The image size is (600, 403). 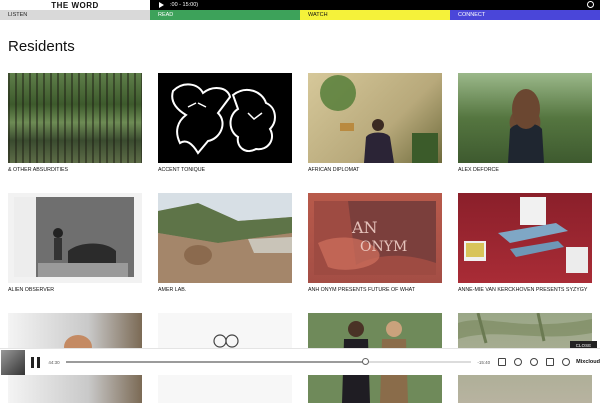 What do you see at coordinates (526, 126) in the screenshot?
I see `photo-alex` at bounding box center [526, 126].